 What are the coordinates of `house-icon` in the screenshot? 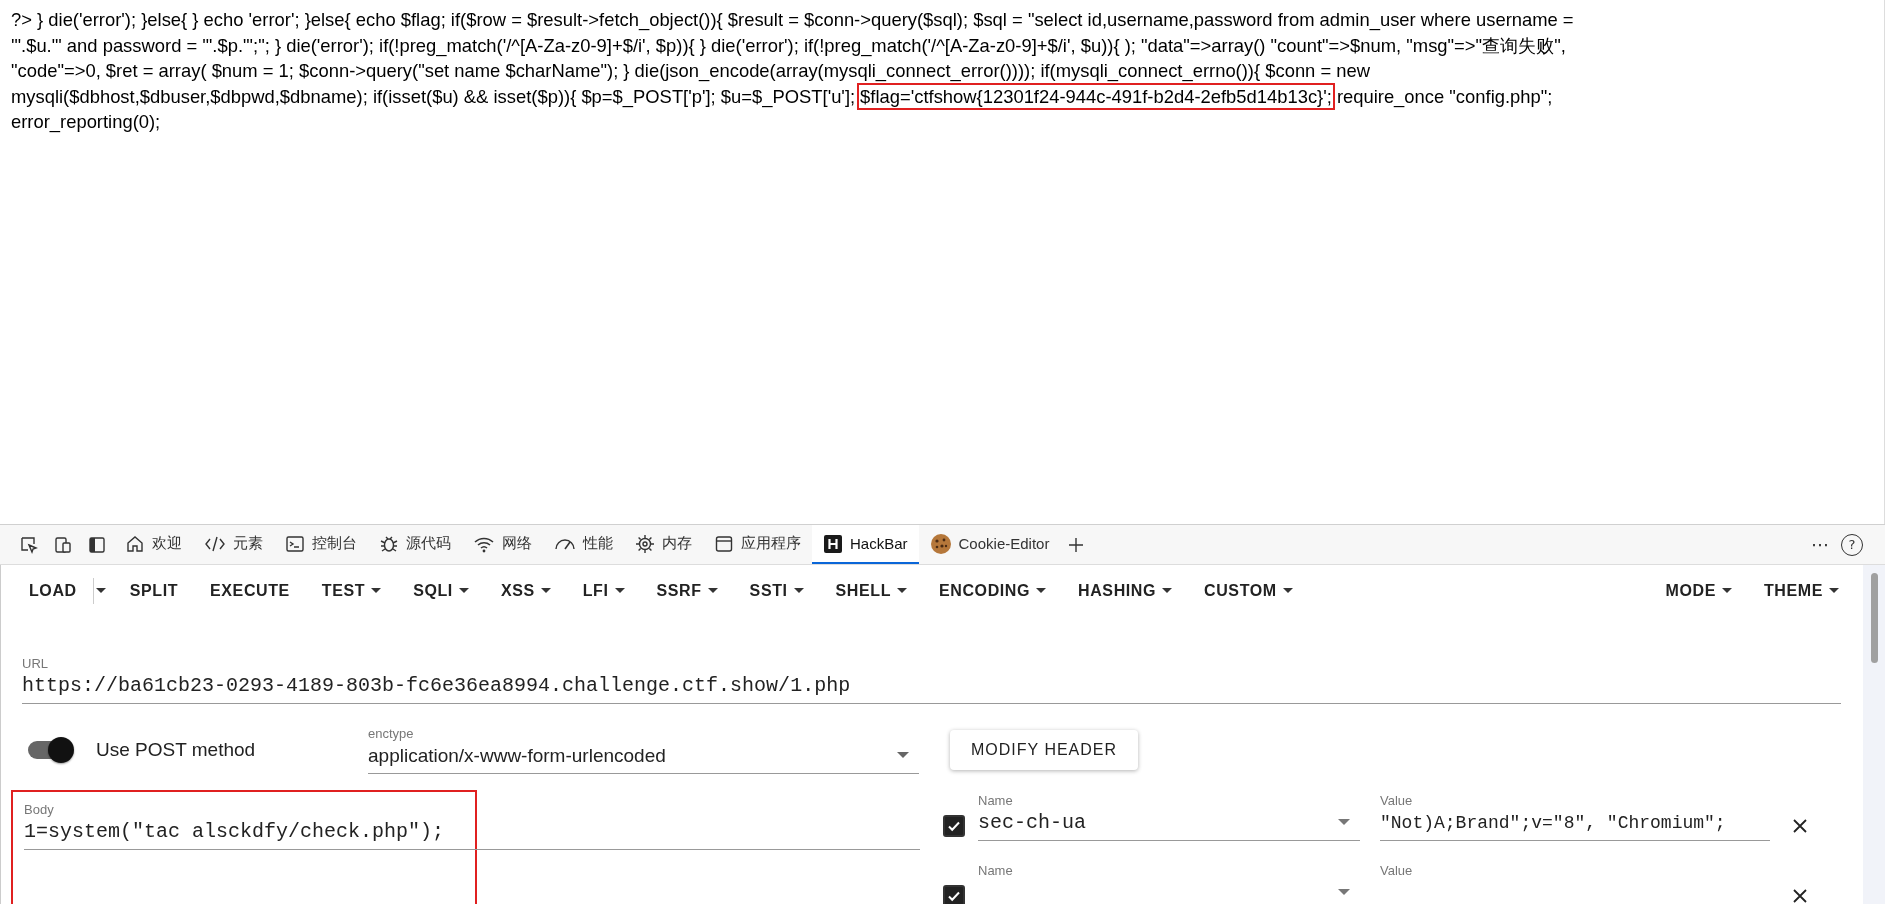 It's located at (135, 543).